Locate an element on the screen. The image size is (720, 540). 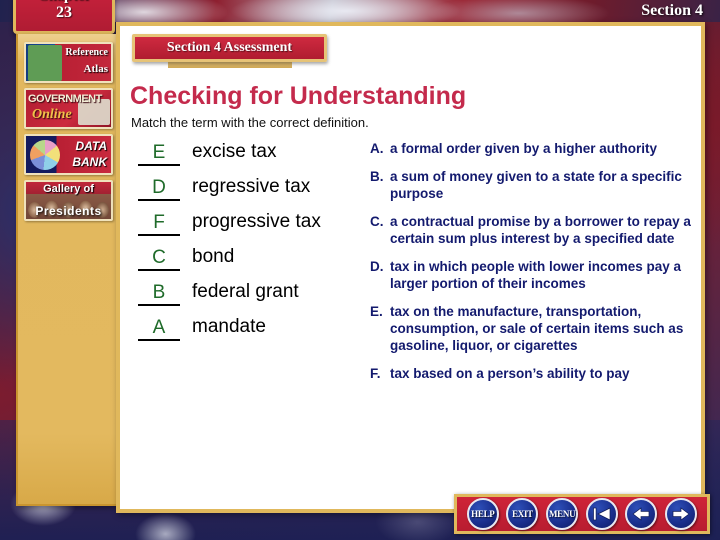
previous-slide-button is located at coordinates (641, 514).